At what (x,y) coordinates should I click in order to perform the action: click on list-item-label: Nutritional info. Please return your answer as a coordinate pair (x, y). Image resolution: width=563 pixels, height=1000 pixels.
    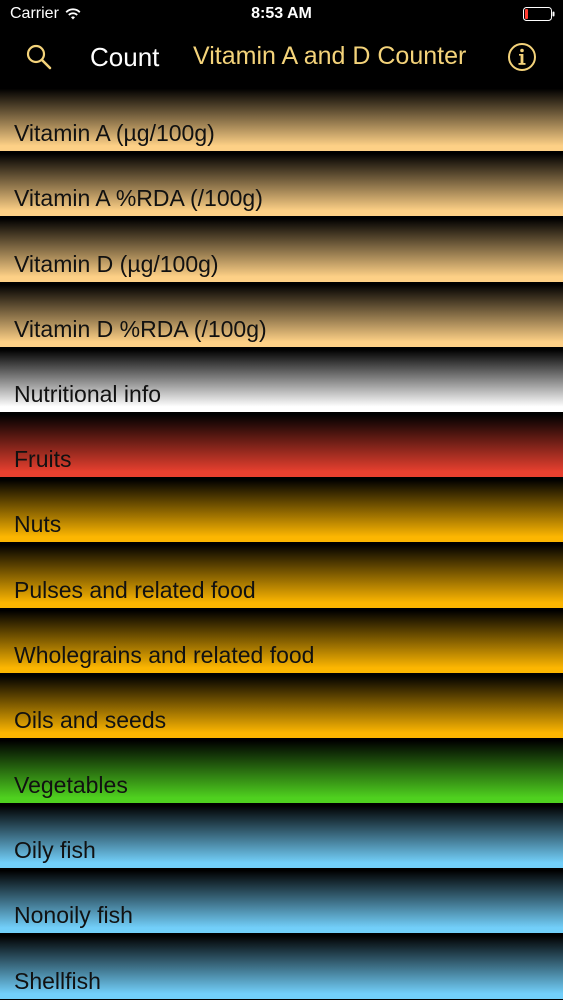
    Looking at the image, I should click on (88, 393).